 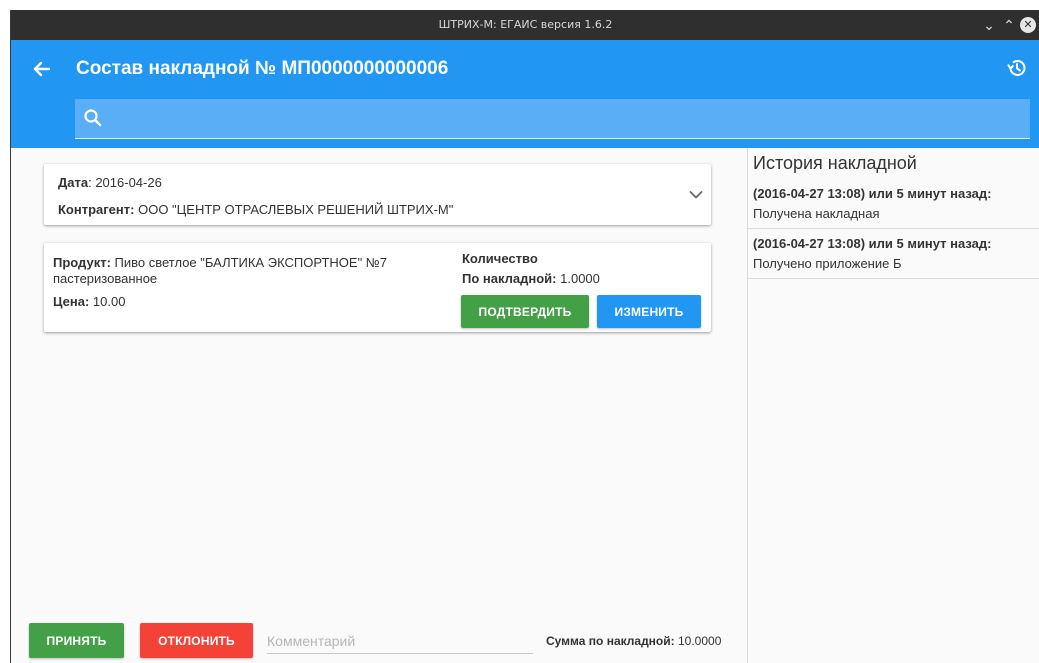 I want to click on date-label: Дата, so click(x=73, y=182).